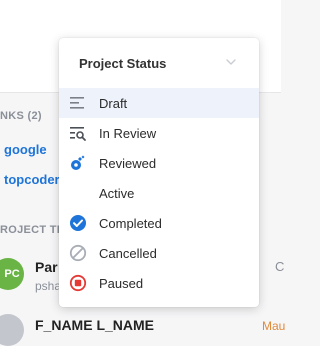  I want to click on status-option-reviewed: Reviewed, so click(159, 163).